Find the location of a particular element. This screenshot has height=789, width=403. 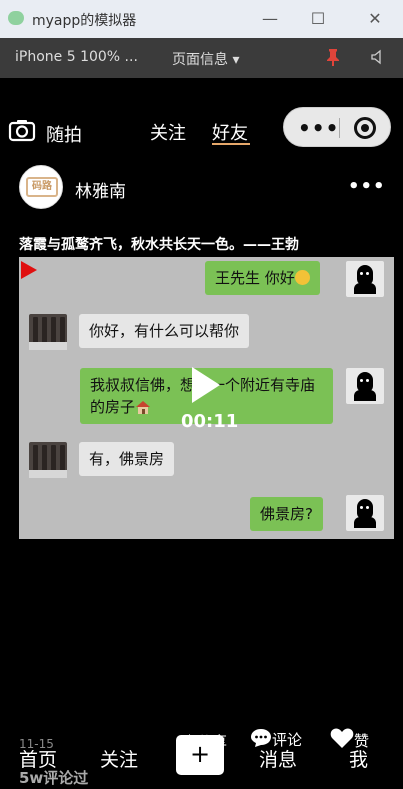

add-post-button: + is located at coordinates (200, 755).